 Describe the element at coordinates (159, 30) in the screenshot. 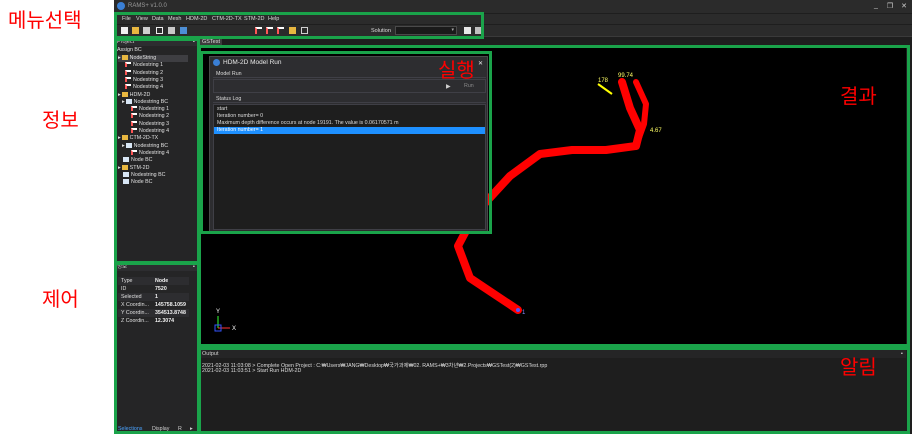

I see `frame-icon` at that location.